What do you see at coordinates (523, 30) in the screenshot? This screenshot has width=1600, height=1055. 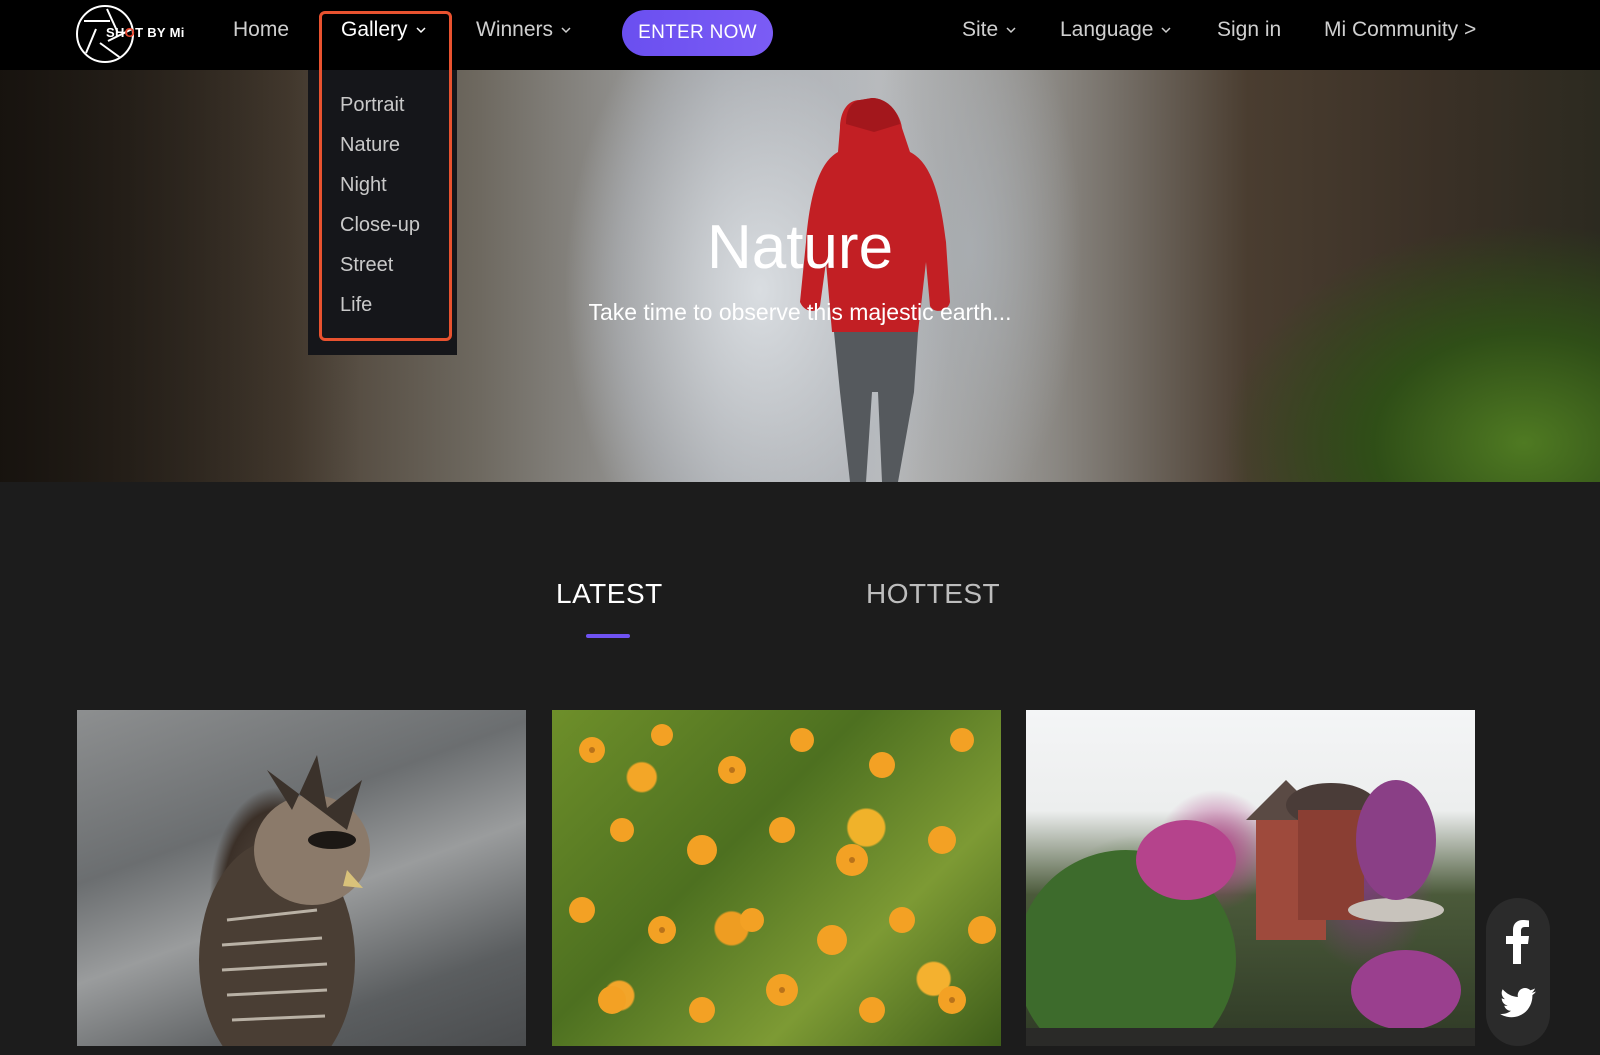 I see `nav-winners: Winners` at bounding box center [523, 30].